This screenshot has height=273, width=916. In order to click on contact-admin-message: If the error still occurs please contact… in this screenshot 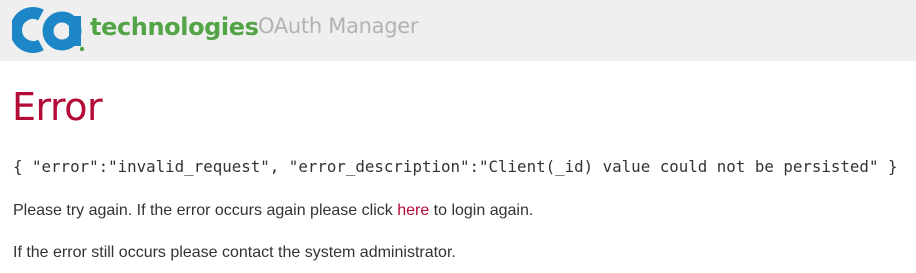, I will do `click(234, 252)`.